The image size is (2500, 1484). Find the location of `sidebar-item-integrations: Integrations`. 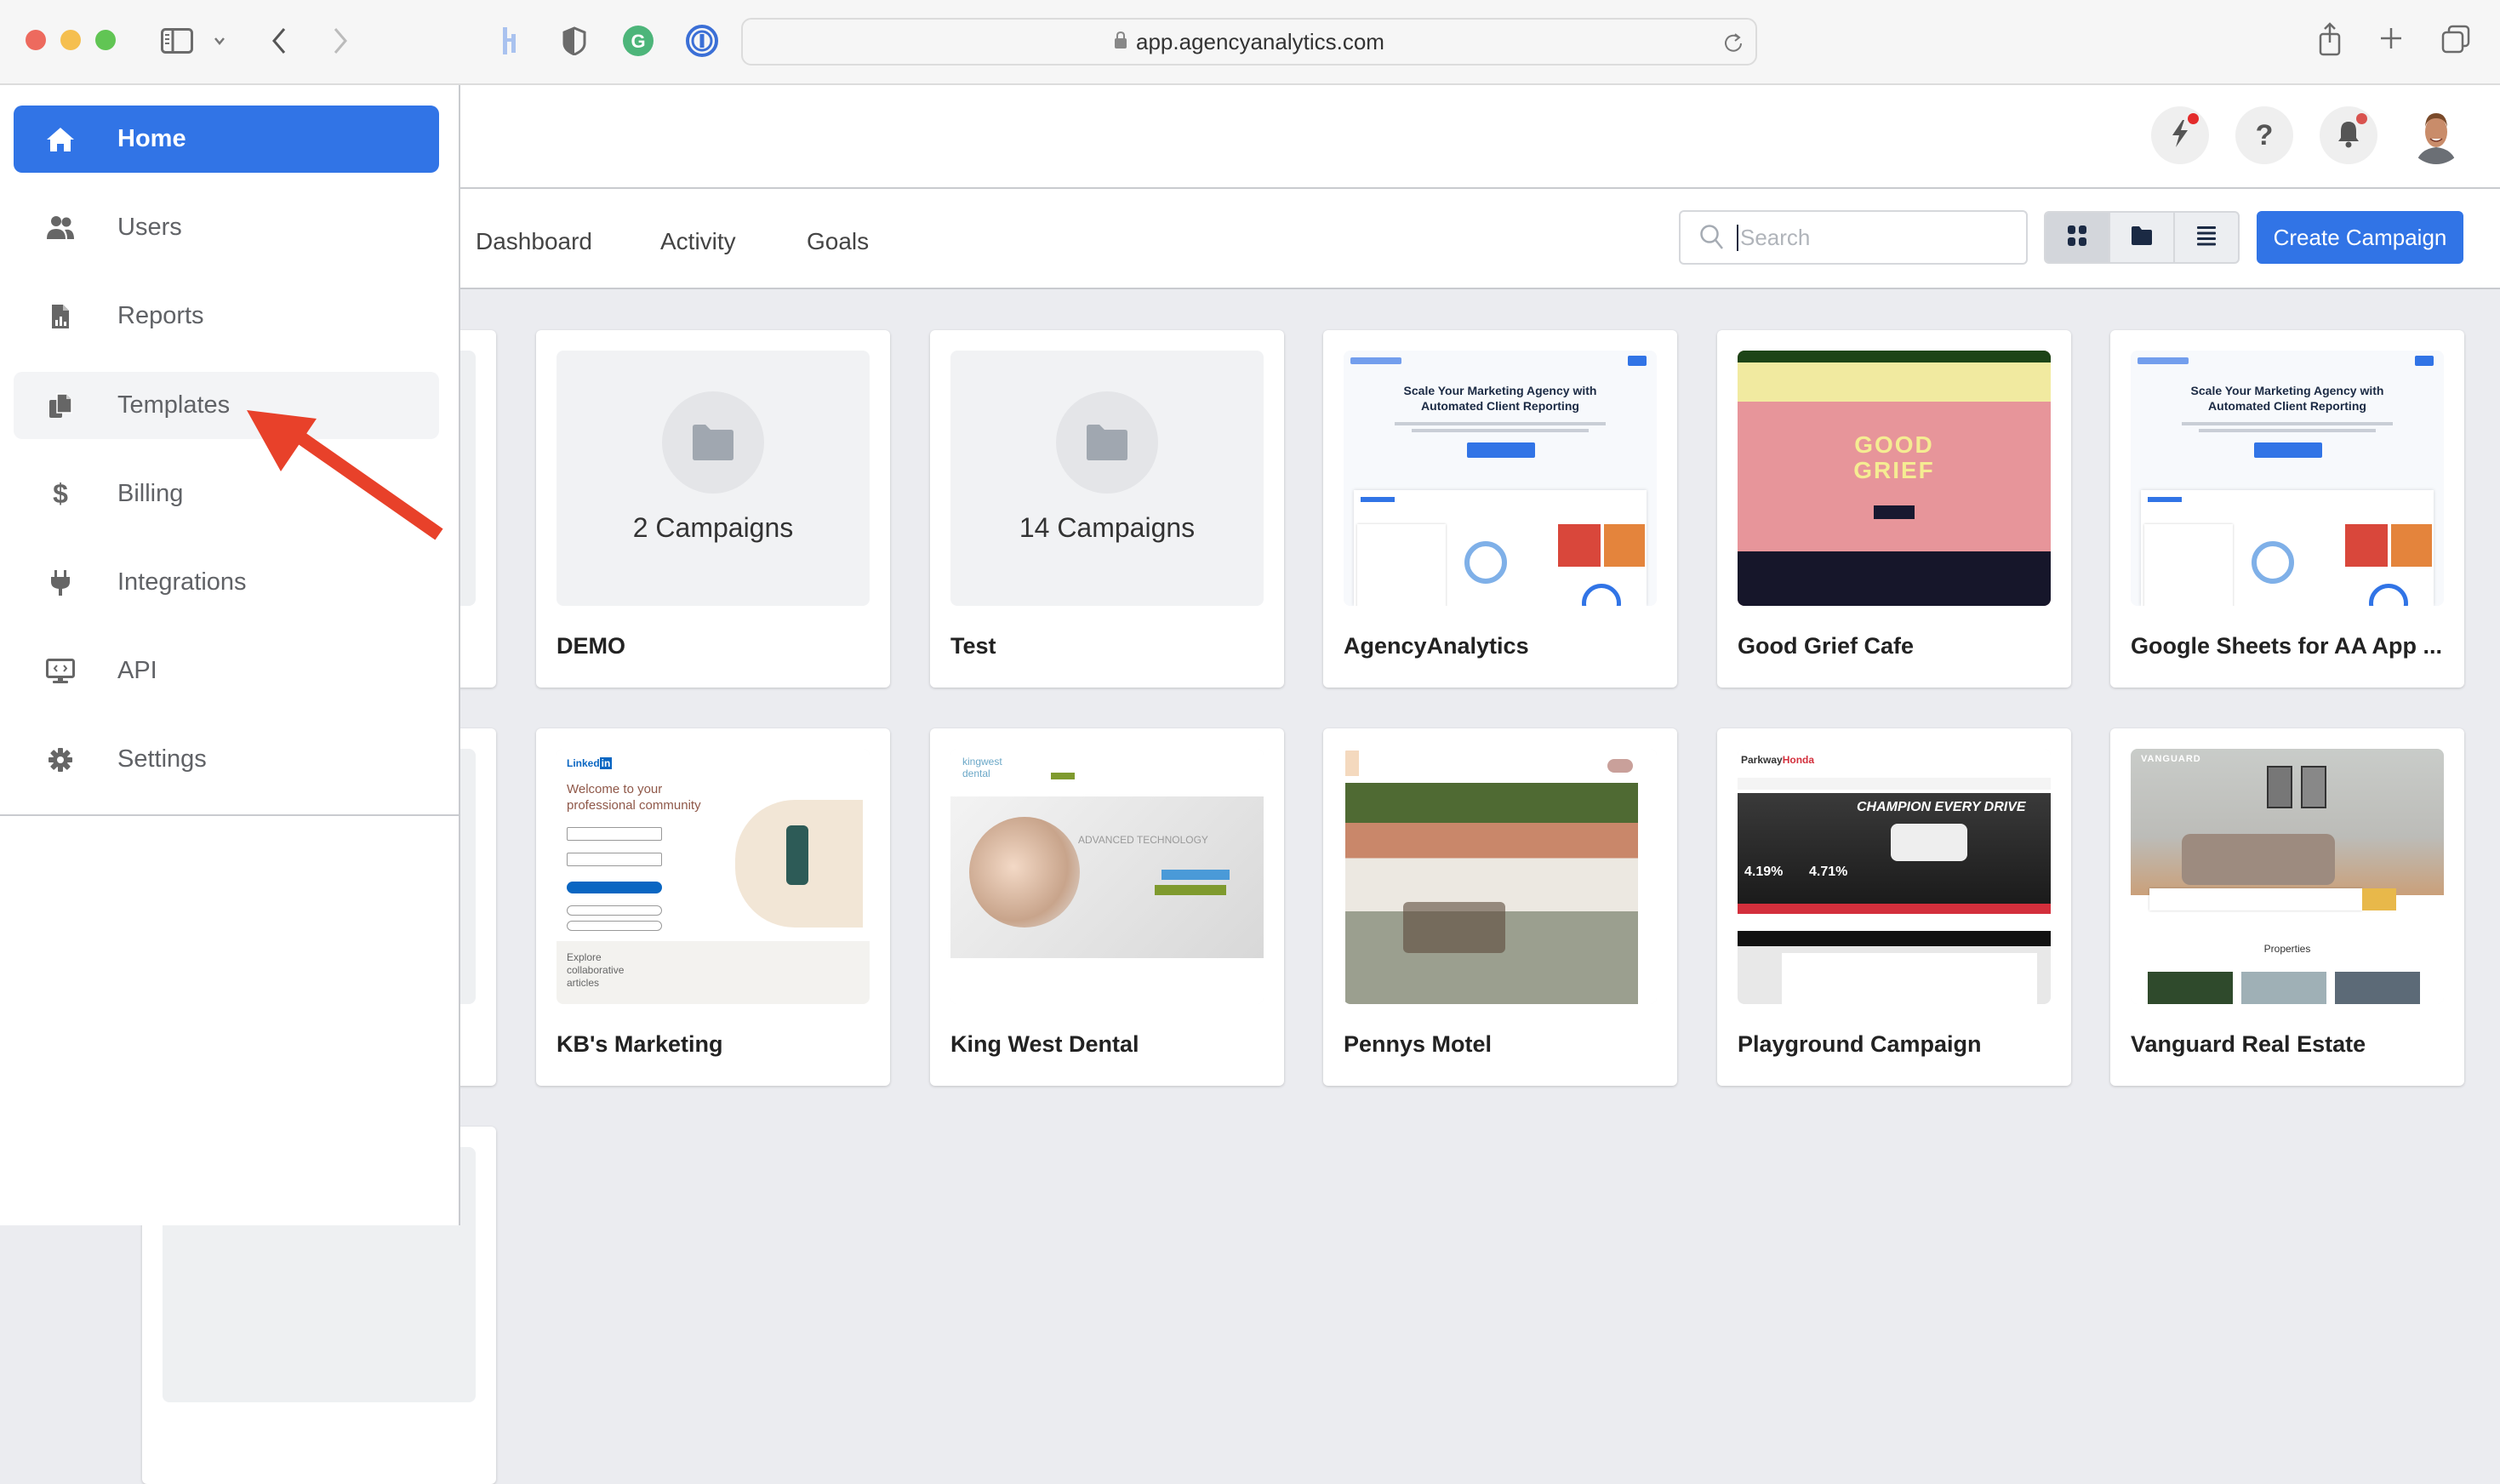

sidebar-item-integrations: Integrations is located at coordinates (226, 582).